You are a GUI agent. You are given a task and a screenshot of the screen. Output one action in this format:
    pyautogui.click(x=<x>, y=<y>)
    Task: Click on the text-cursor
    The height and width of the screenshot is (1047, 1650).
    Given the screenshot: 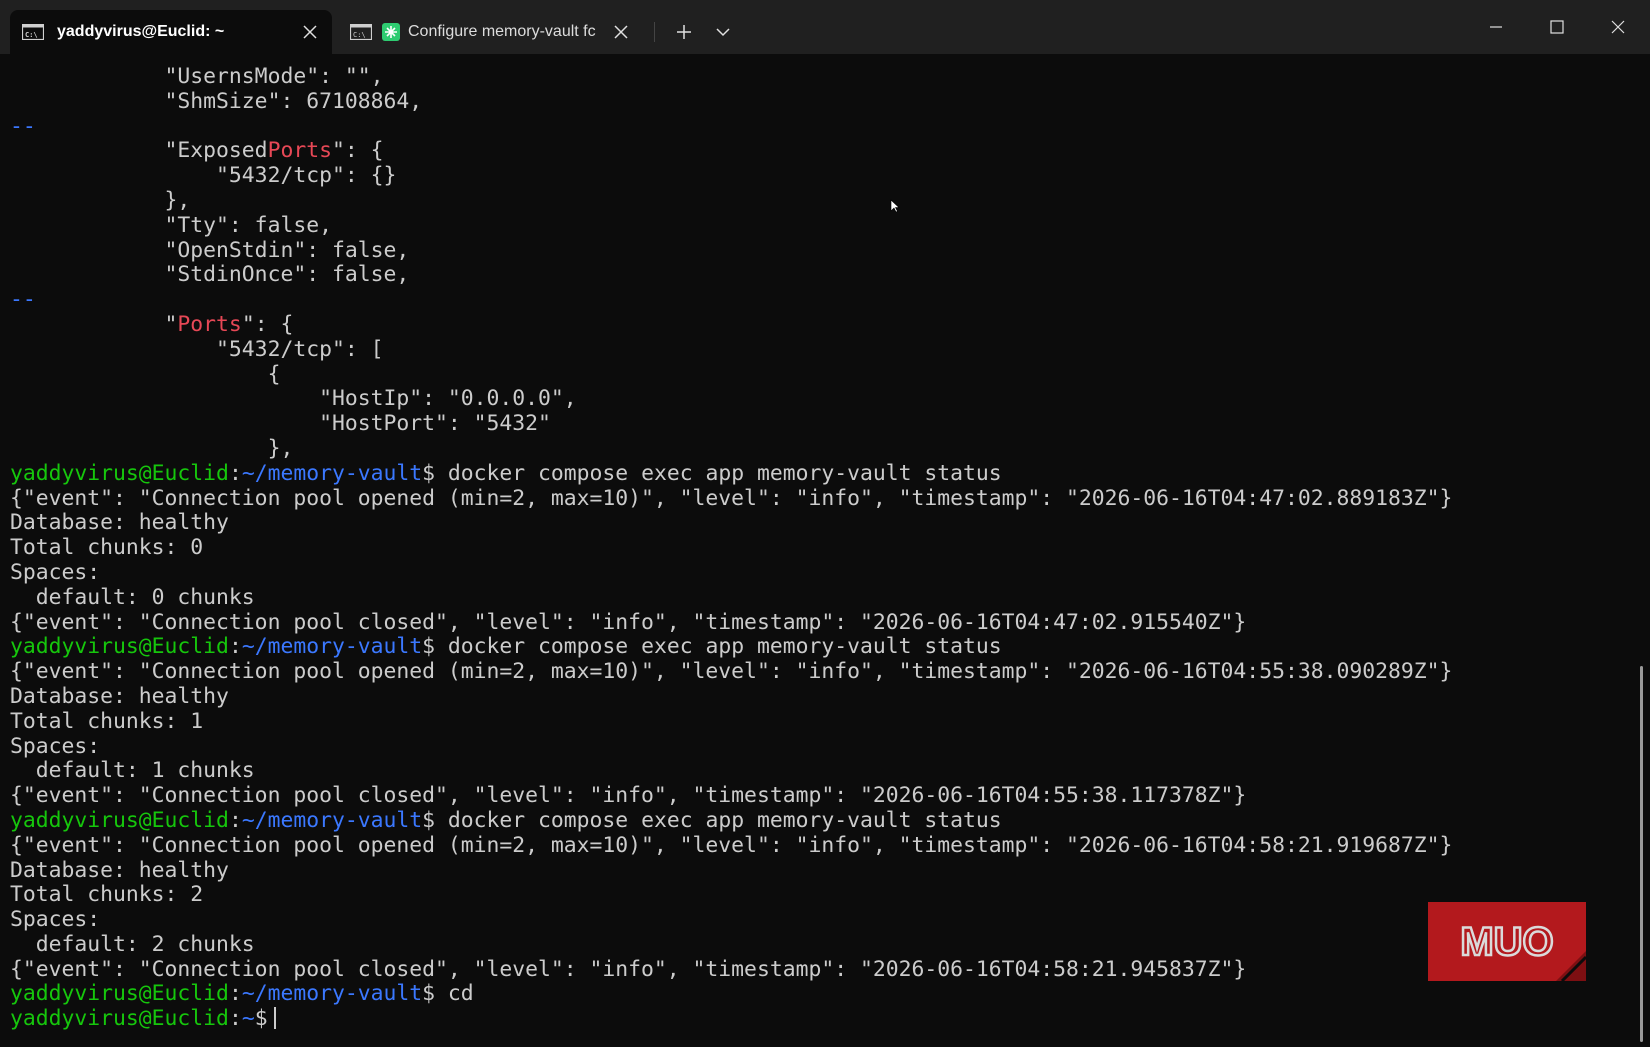 What is the action you would take?
    pyautogui.click(x=274, y=1018)
    